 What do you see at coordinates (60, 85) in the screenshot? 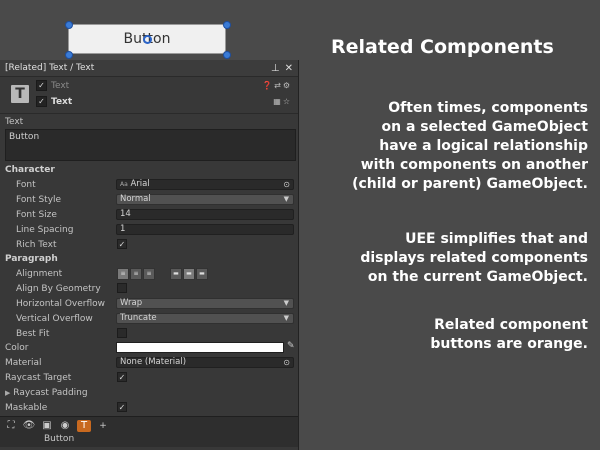
I see `header-row1-label: Text` at bounding box center [60, 85].